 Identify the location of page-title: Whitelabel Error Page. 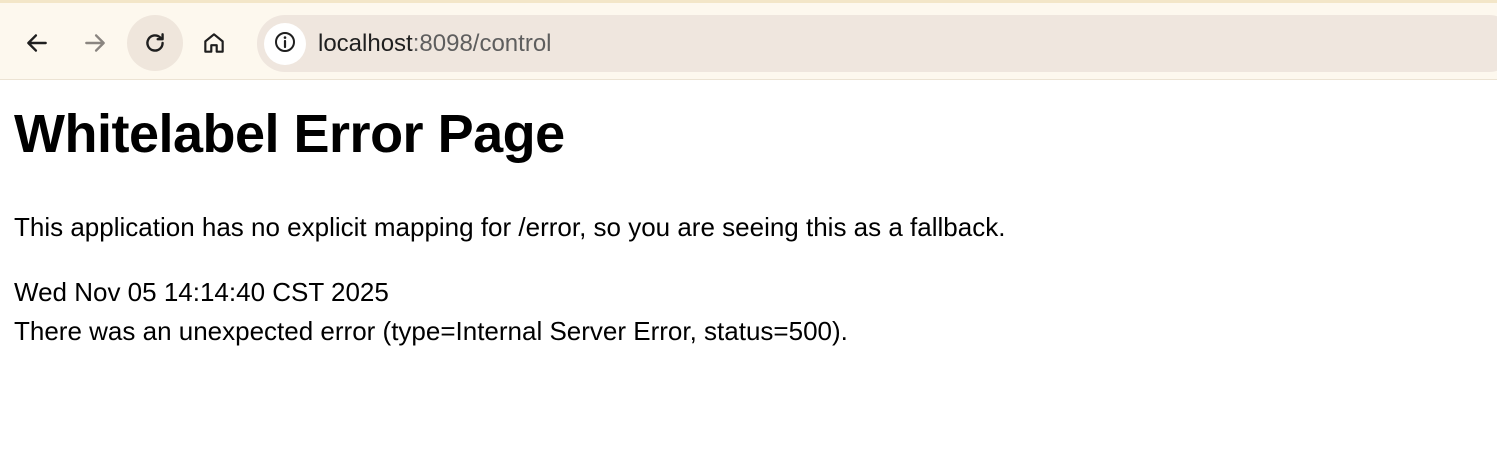
(289, 134).